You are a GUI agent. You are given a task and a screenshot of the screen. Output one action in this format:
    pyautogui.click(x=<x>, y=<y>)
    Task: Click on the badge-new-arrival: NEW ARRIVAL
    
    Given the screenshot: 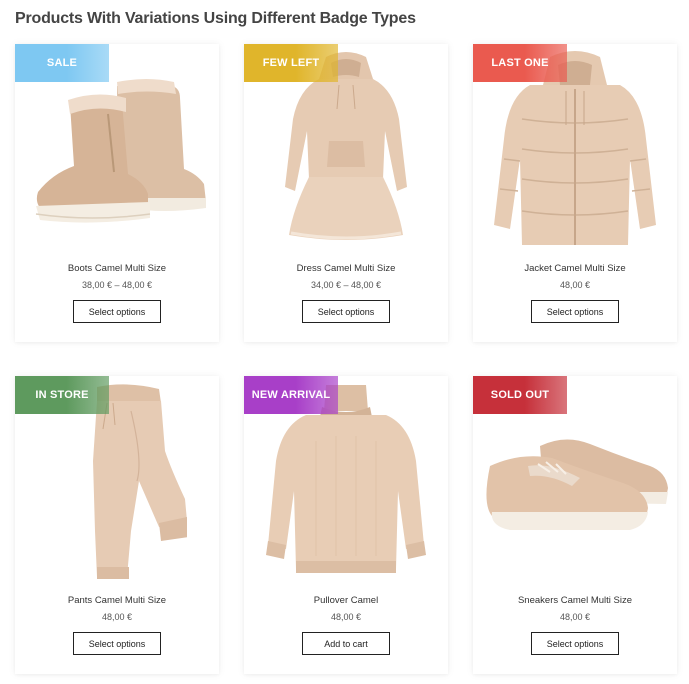 What is the action you would take?
    pyautogui.click(x=291, y=395)
    